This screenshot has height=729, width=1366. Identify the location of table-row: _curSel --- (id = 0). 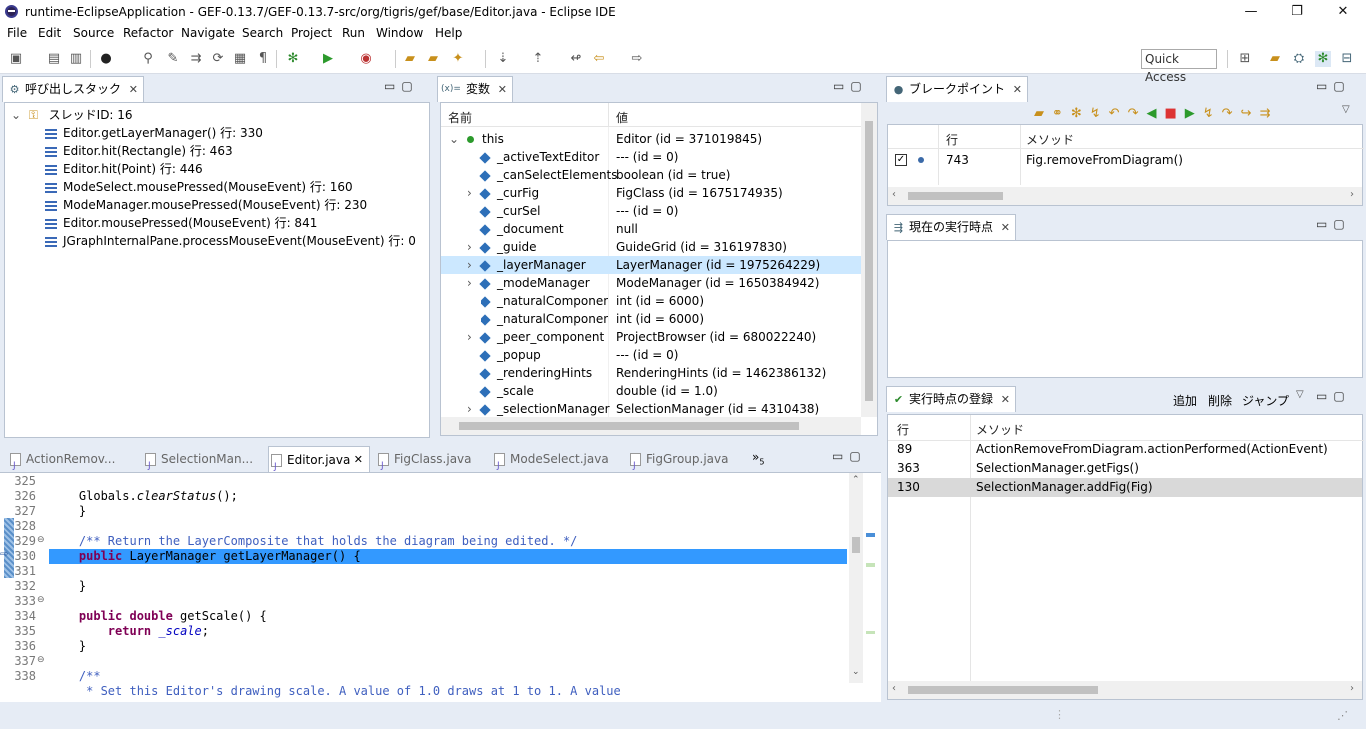
(651, 211).